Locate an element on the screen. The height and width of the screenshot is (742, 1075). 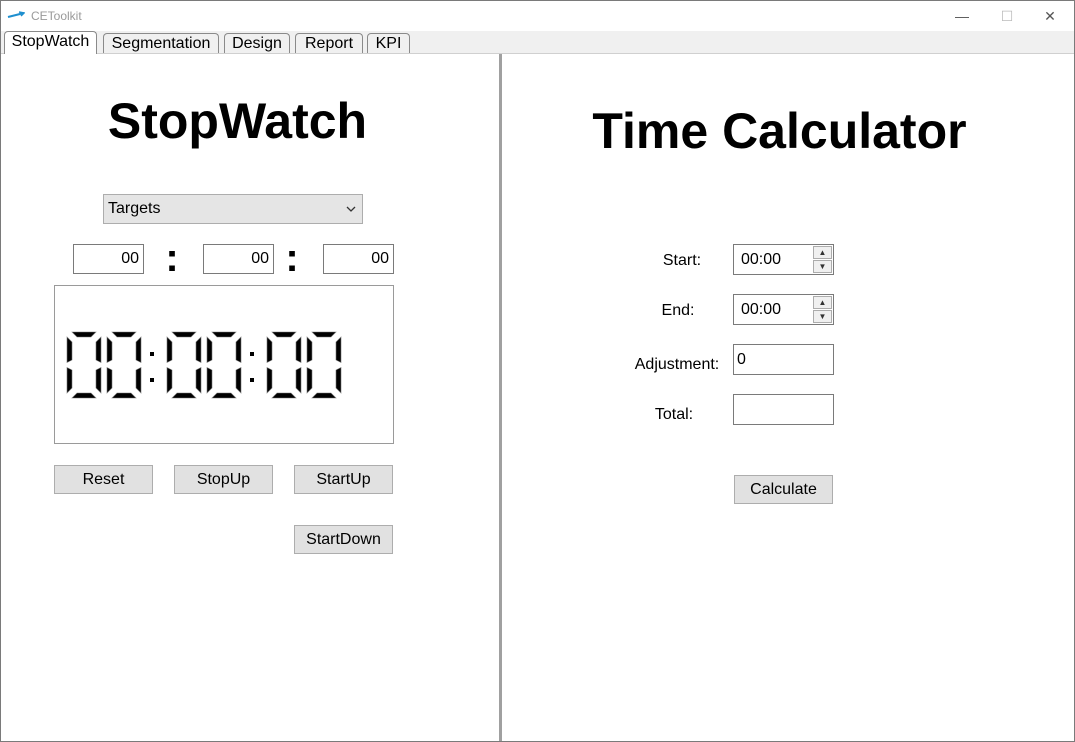
seconds-input: 00 is located at coordinates (358, 259).